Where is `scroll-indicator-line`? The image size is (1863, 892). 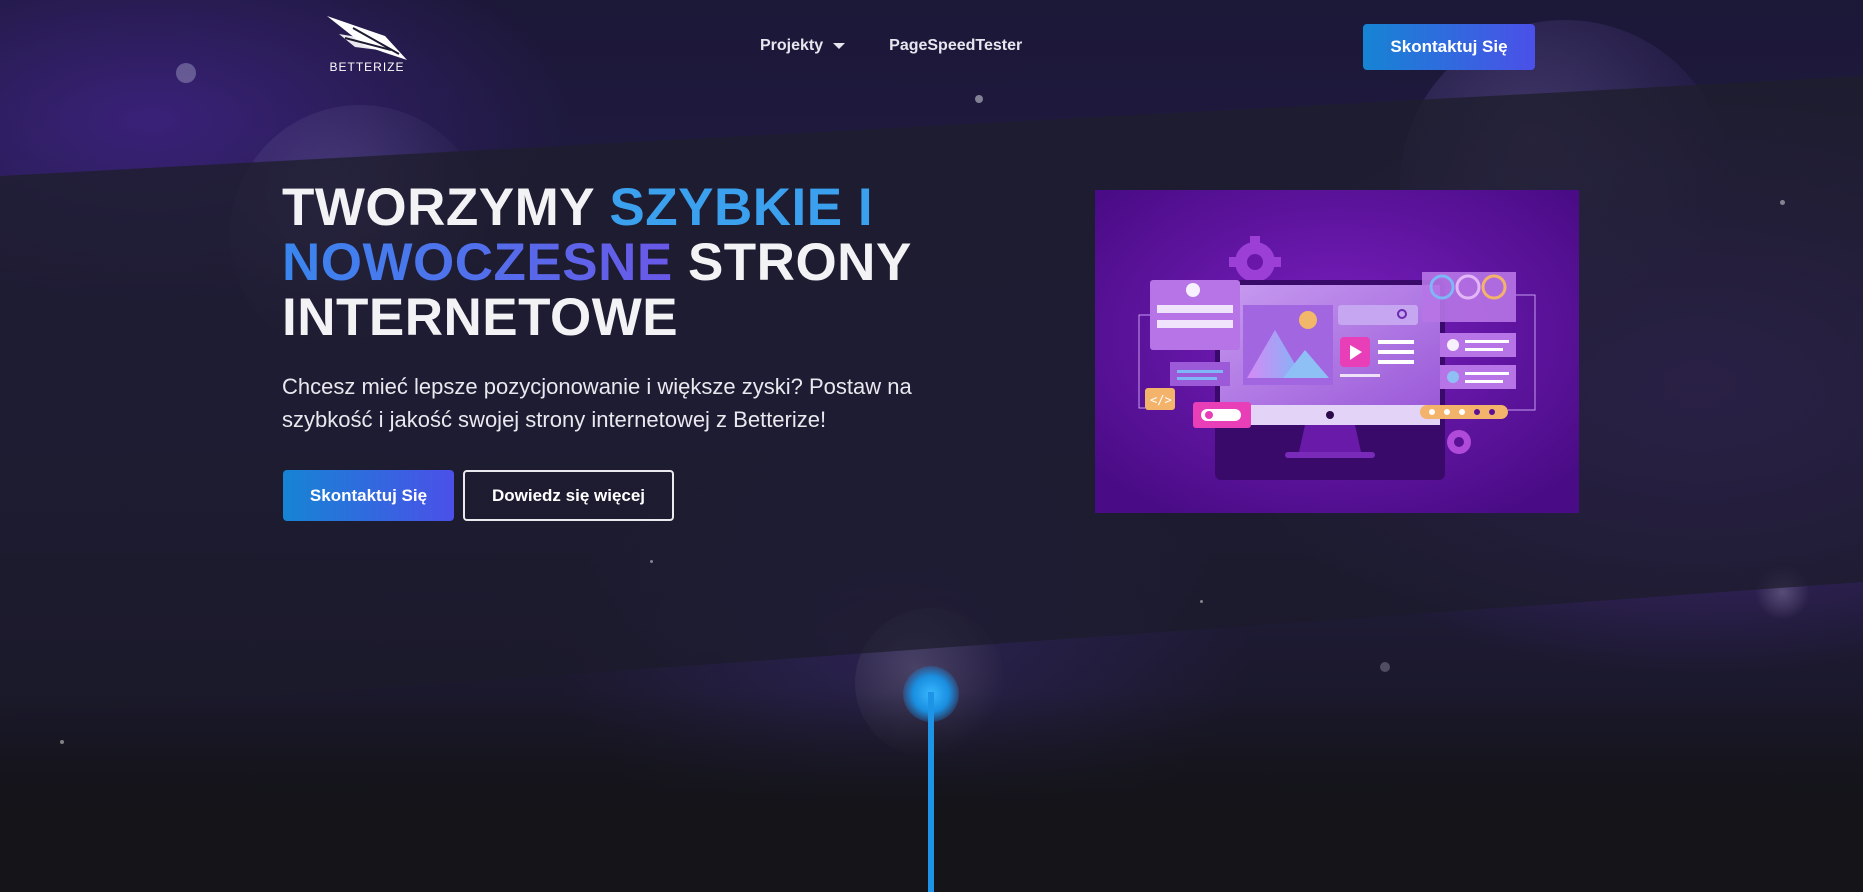 scroll-indicator-line is located at coordinates (931, 792).